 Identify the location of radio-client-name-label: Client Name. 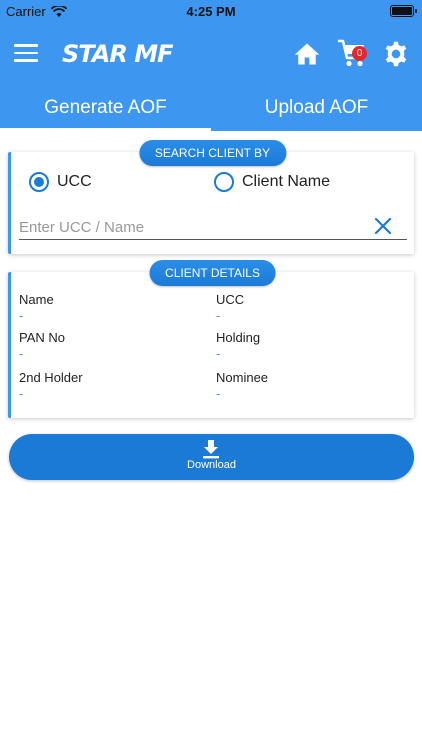
(286, 181).